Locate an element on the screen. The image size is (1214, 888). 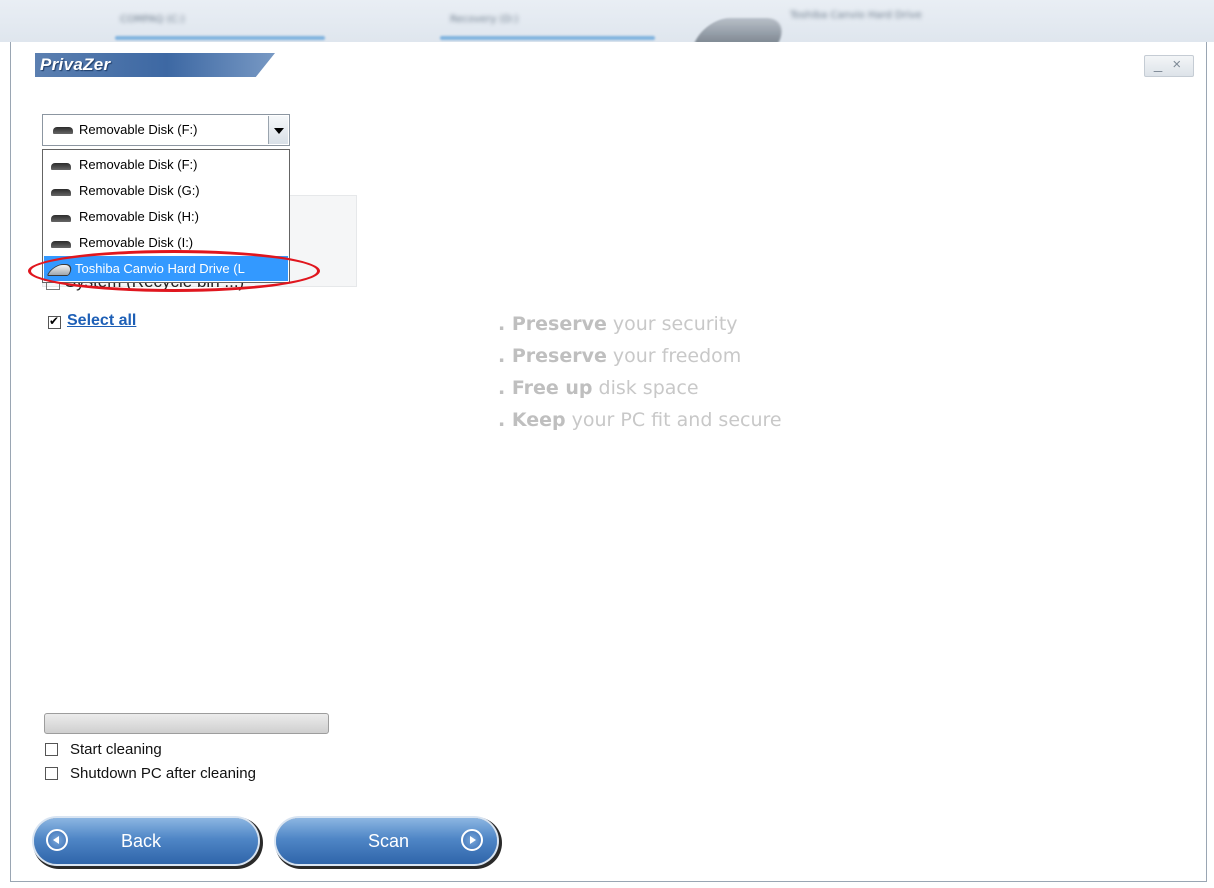
app-logo: PrivaZer is located at coordinates (75, 64).